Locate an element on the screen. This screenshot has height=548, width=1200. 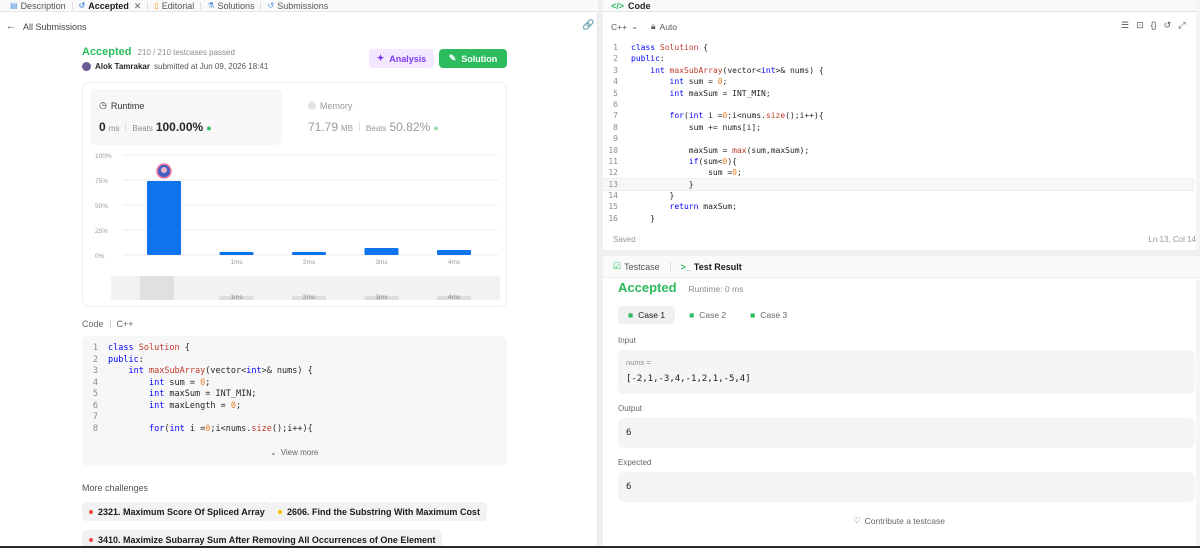
tab-testcase: ☑ Testcase is located at coordinates (636, 266).